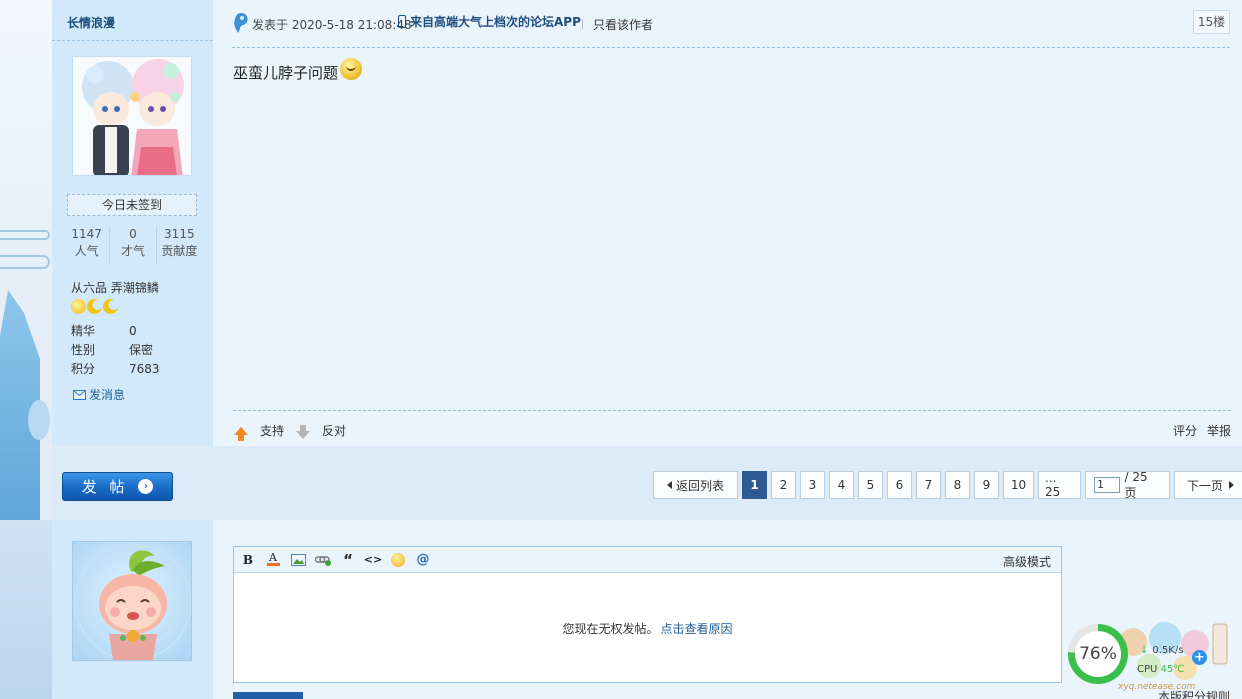  What do you see at coordinates (754, 485) in the screenshot?
I see `page-1: 1` at bounding box center [754, 485].